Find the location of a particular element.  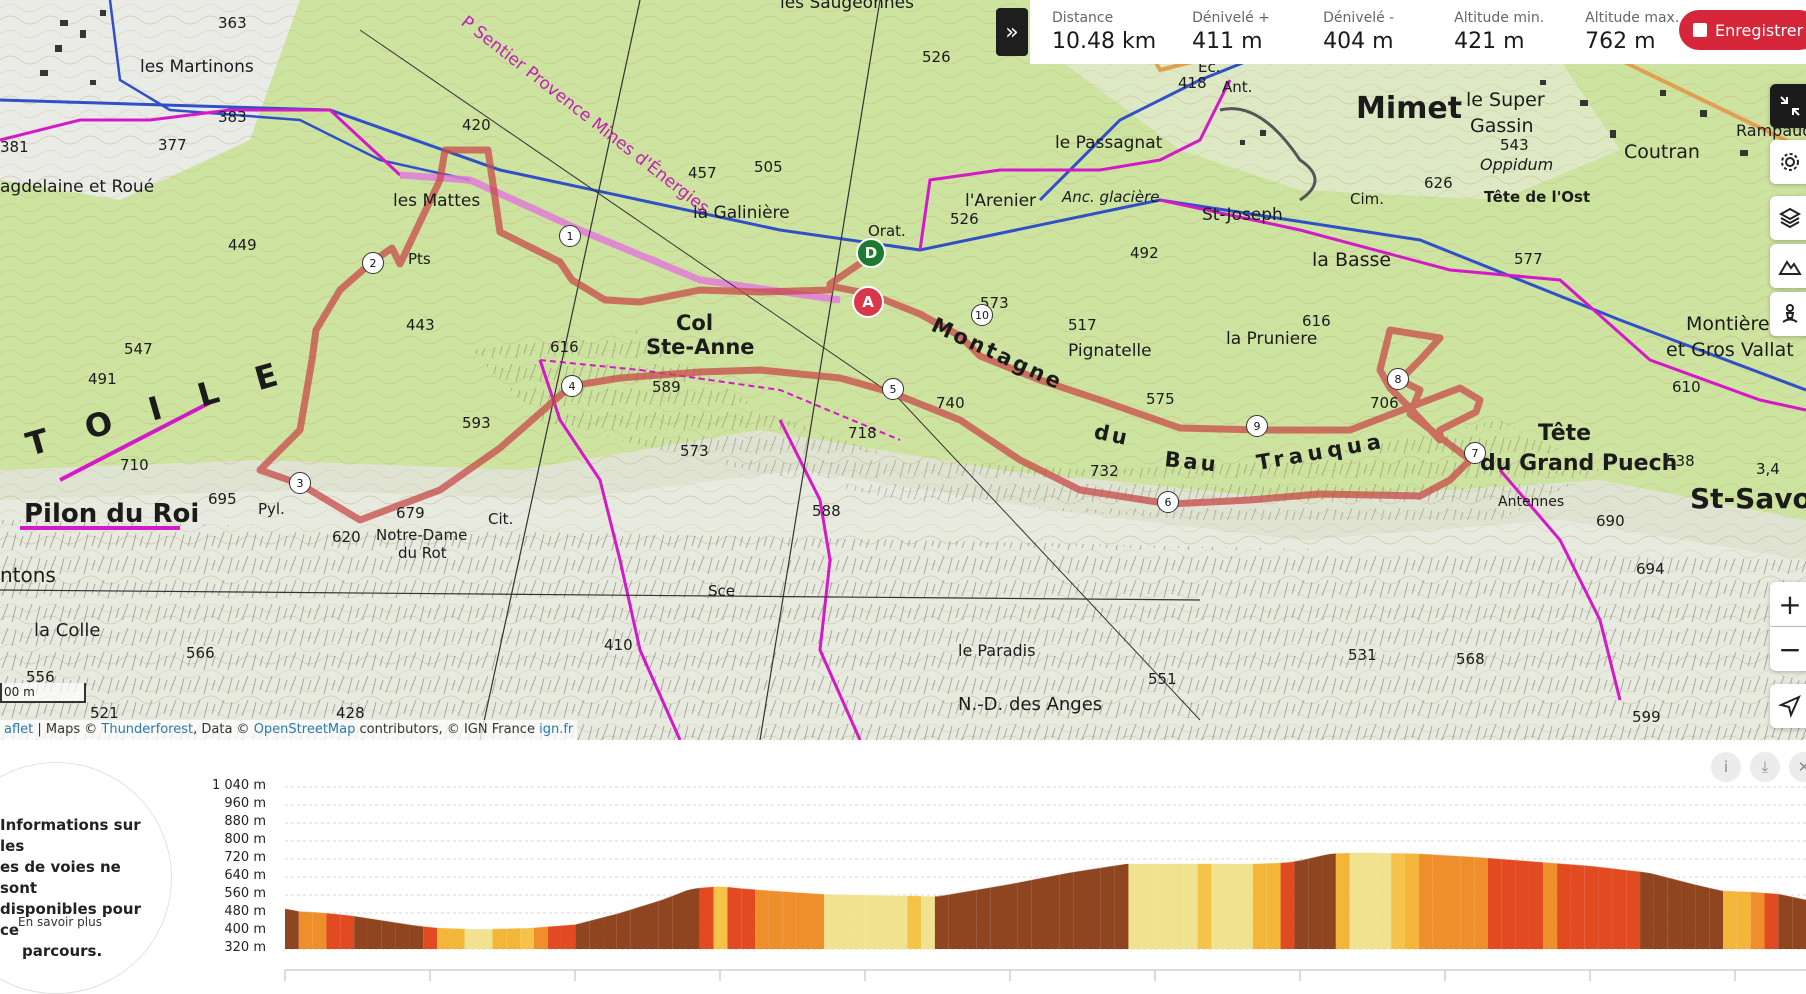

locate-button is located at coordinates (1788, 706).